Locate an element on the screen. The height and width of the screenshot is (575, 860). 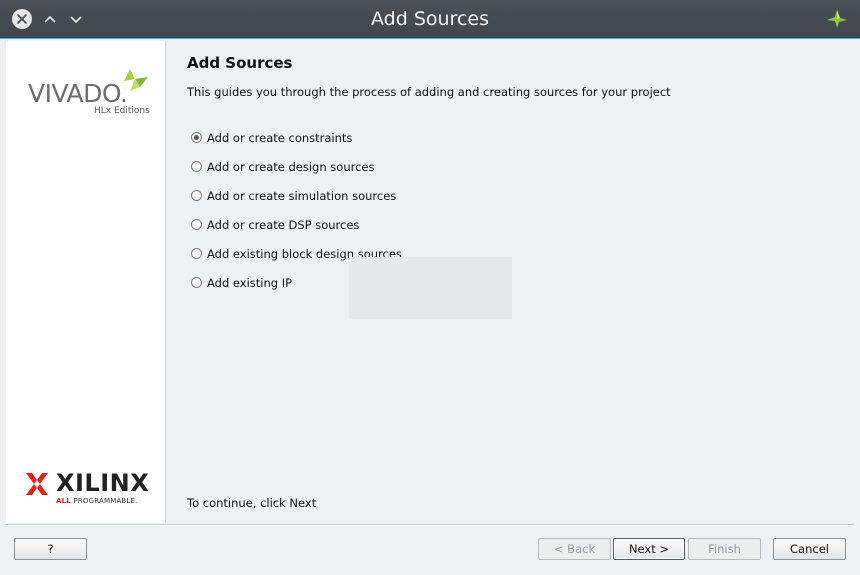
vivado-edition-label: HLx Editions is located at coordinates (122, 111).